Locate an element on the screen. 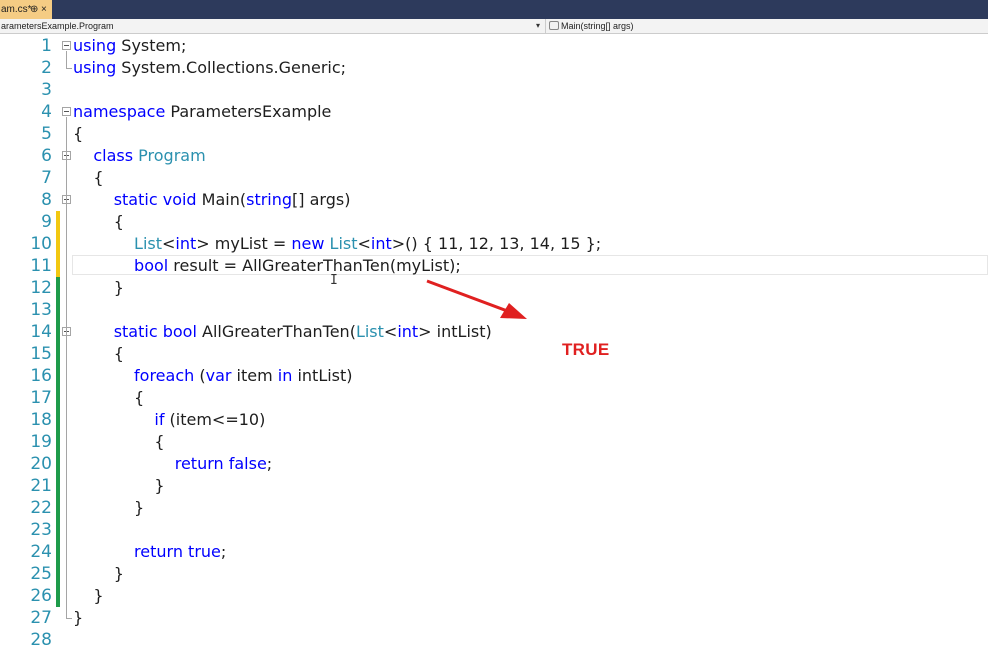  true-annotation: TRUE is located at coordinates (586, 349).